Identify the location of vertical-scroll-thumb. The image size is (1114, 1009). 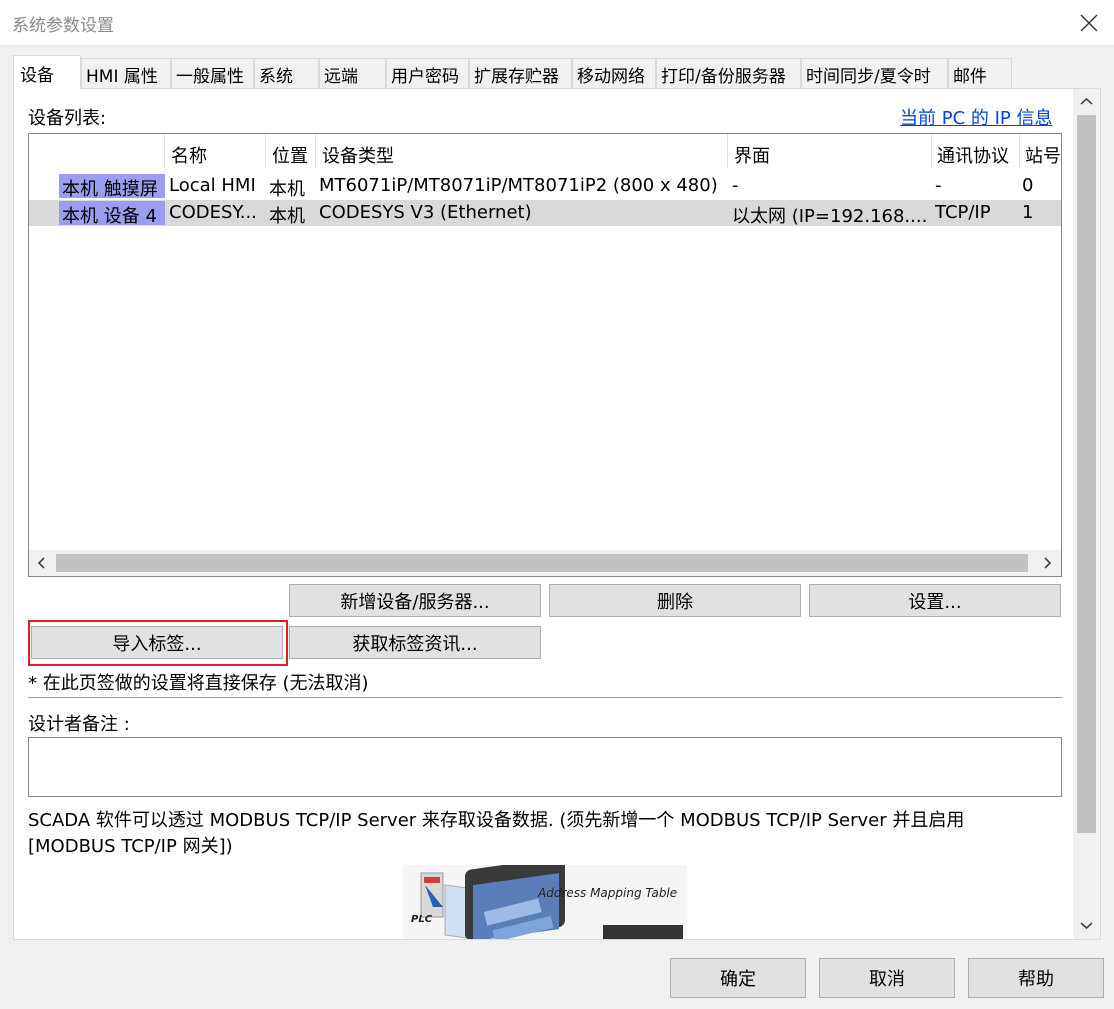
(1086, 474).